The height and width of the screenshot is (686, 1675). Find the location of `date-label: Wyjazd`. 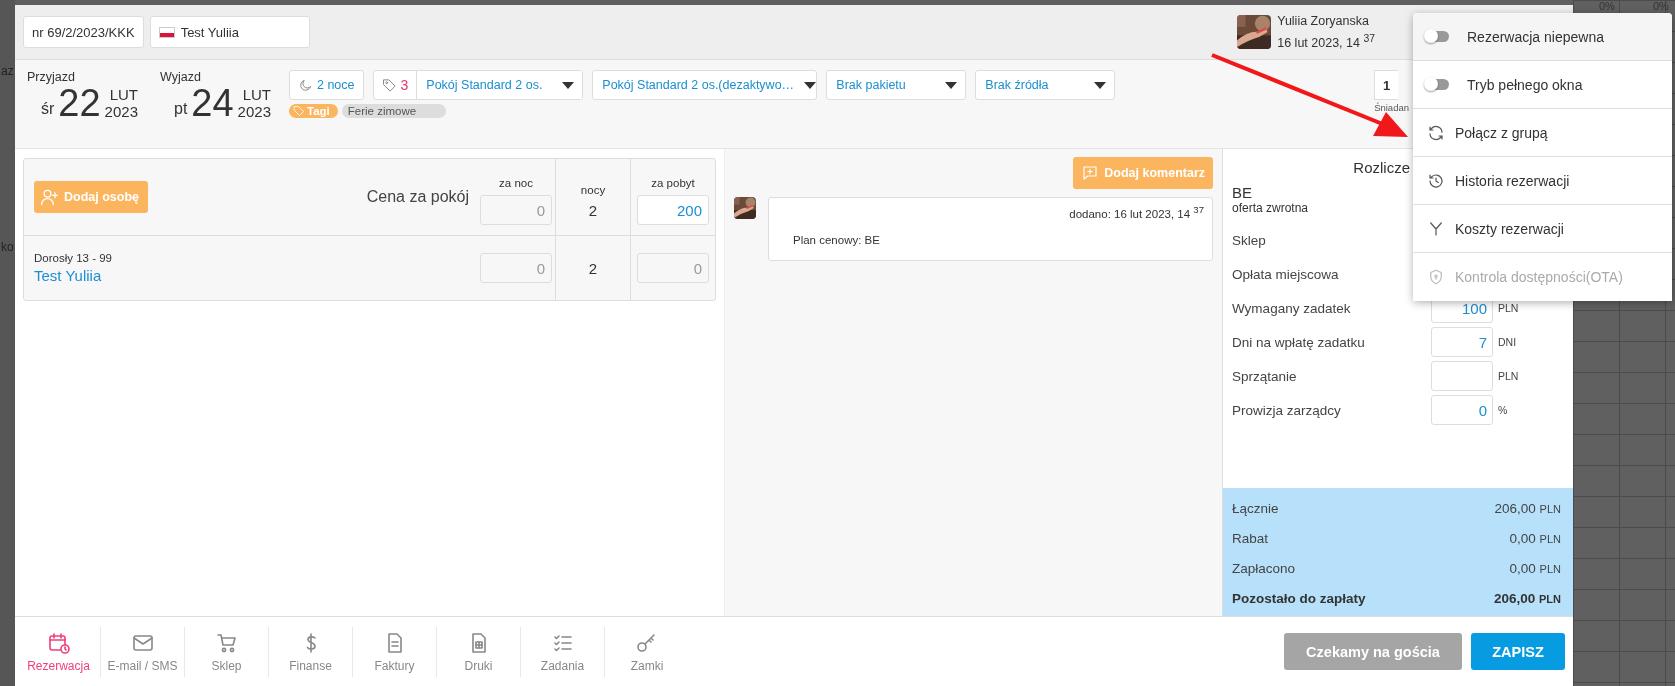

date-label: Wyjazd is located at coordinates (181, 77).